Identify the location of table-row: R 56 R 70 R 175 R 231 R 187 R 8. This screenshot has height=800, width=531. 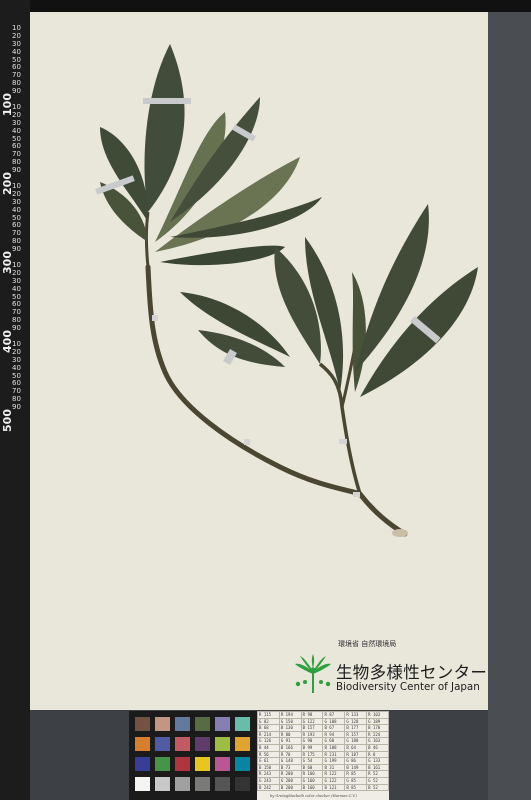
(323, 754).